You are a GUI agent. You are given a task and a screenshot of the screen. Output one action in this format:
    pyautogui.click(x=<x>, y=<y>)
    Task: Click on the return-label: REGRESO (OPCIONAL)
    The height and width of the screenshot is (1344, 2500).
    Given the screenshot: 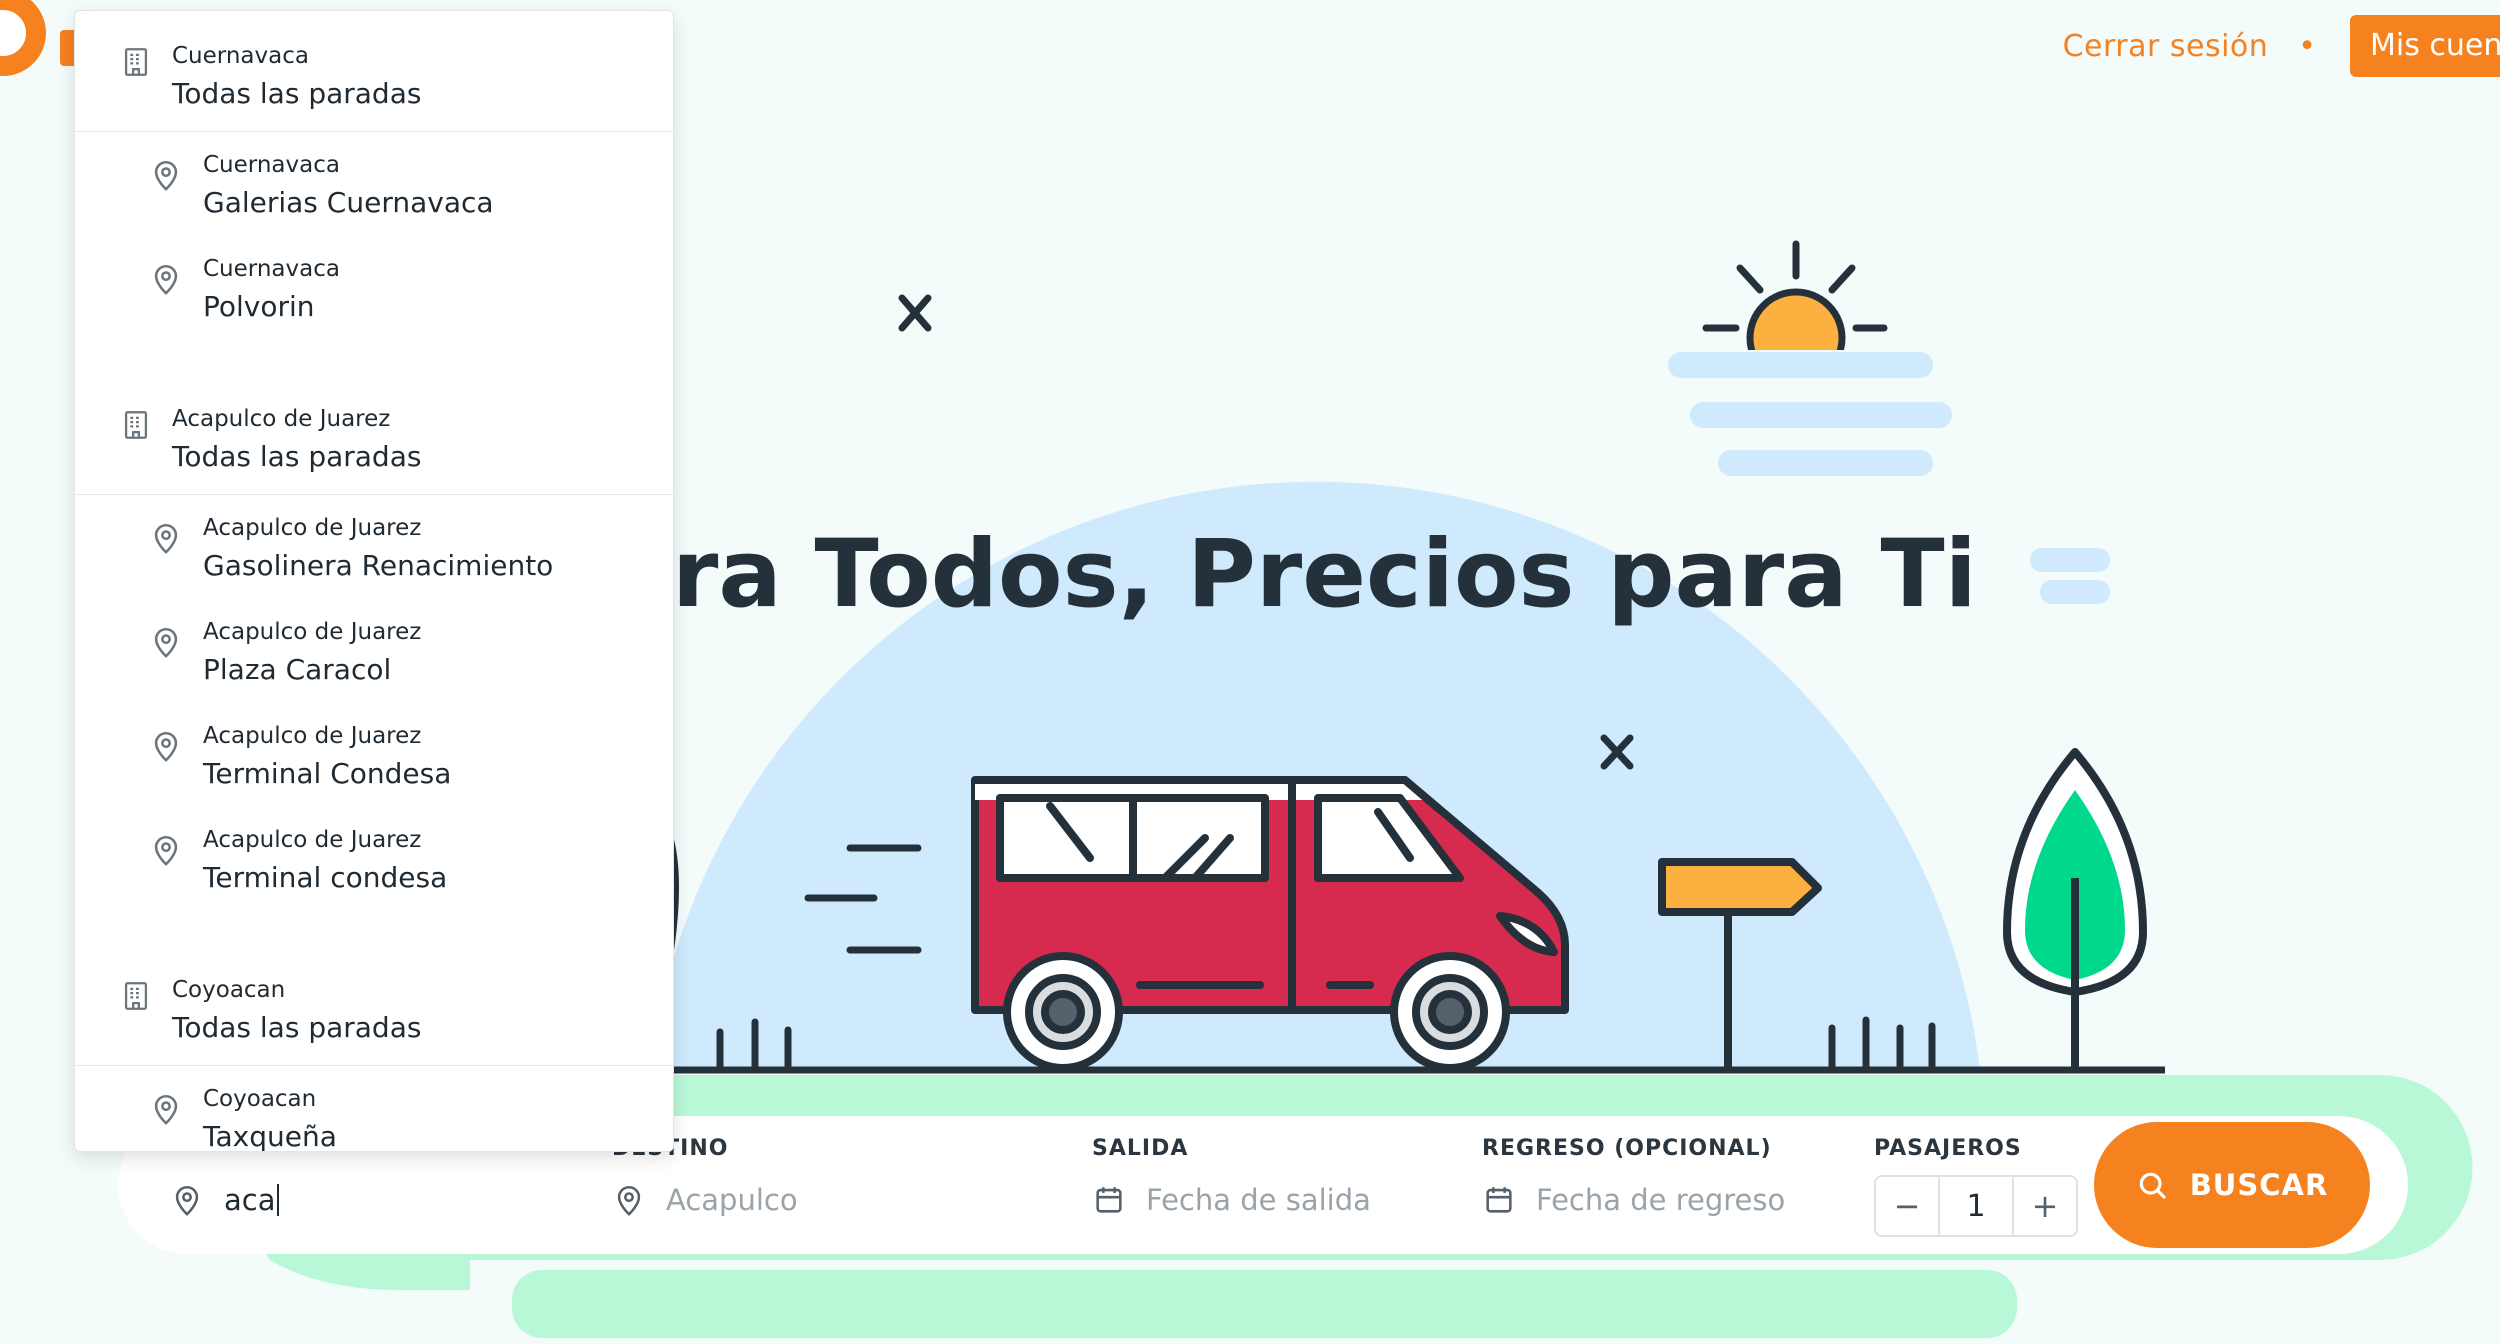 What is the action you would take?
    pyautogui.click(x=1627, y=1148)
    